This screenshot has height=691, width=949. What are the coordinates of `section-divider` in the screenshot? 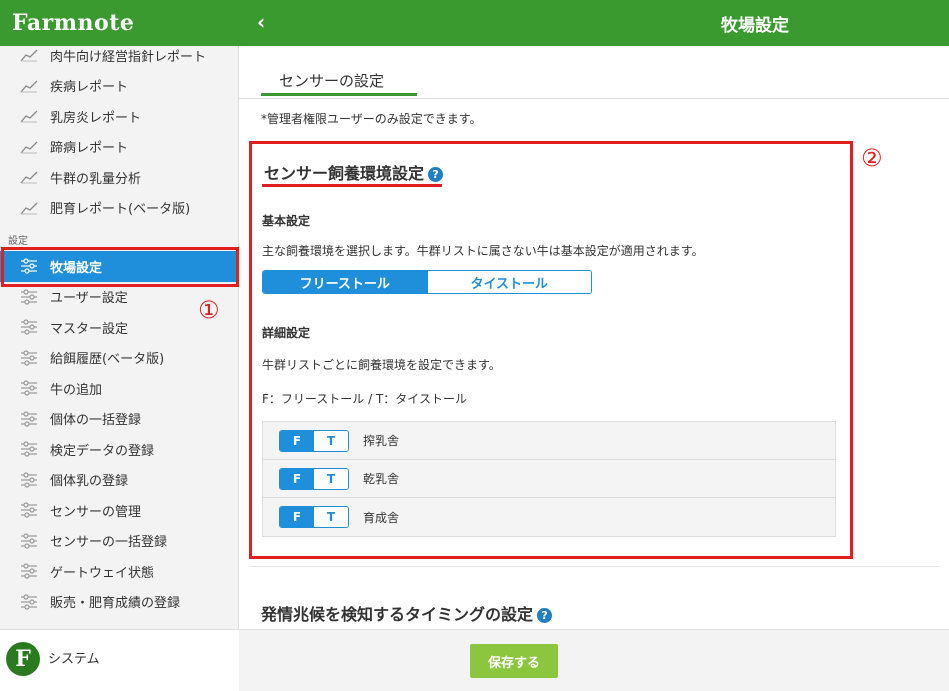 It's located at (594, 566).